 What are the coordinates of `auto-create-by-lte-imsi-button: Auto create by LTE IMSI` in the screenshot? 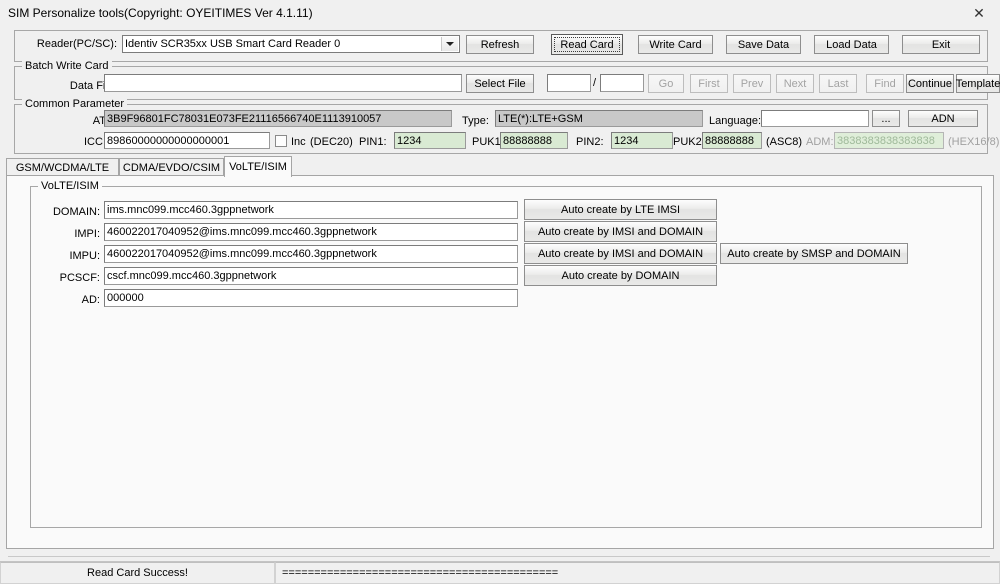 It's located at (620, 209).